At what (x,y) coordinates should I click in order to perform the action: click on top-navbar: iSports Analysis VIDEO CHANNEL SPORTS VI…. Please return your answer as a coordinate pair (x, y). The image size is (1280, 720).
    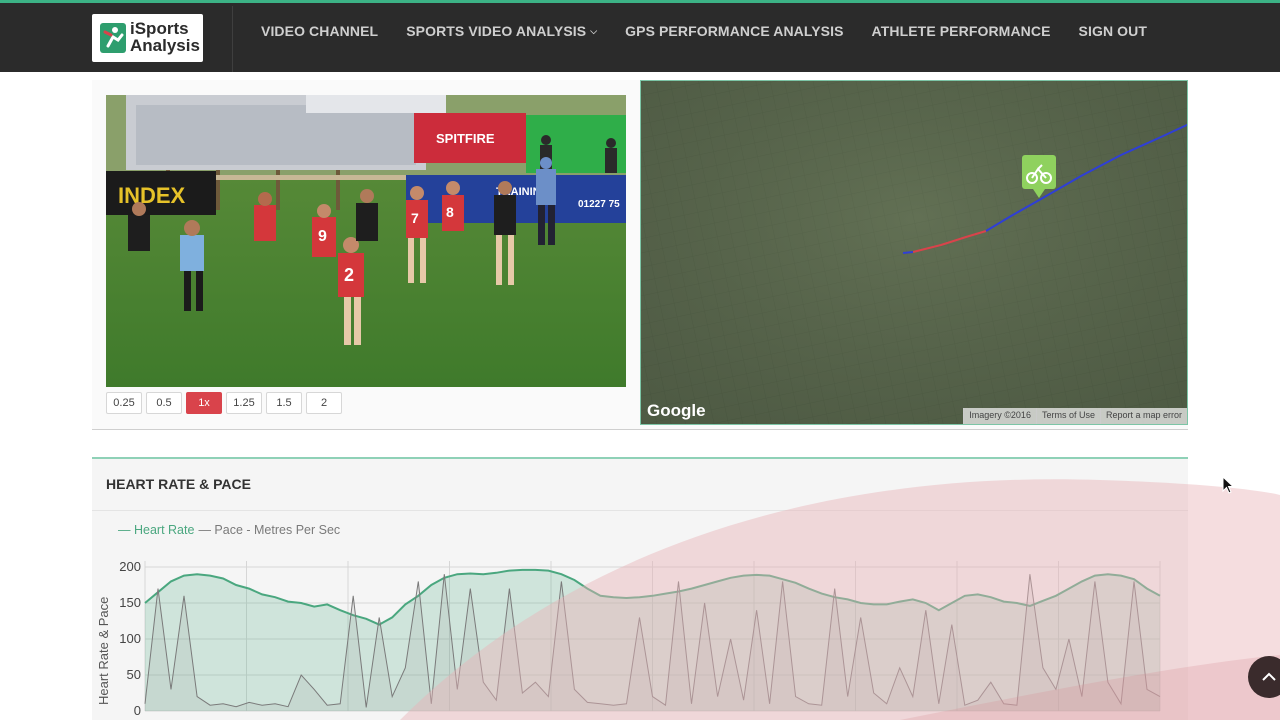
    Looking at the image, I should click on (640, 36).